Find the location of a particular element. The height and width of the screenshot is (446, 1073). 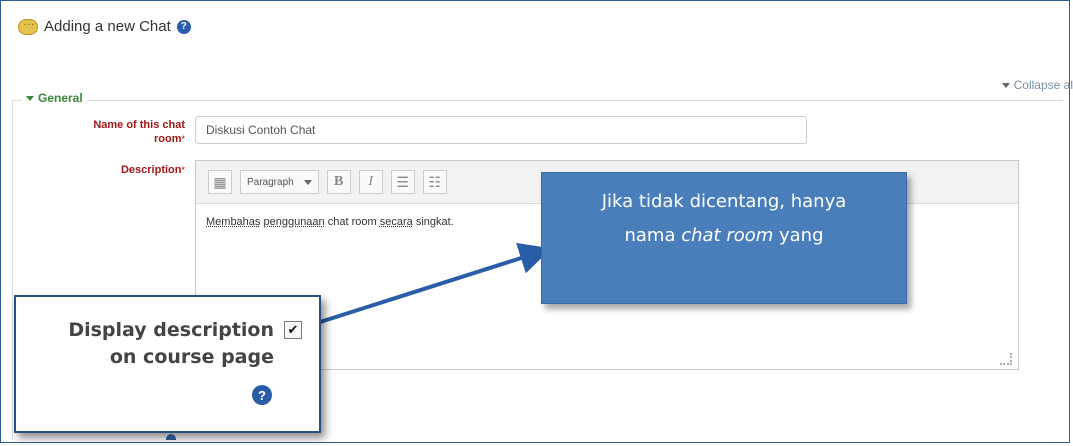

bold-button: B is located at coordinates (338, 182).